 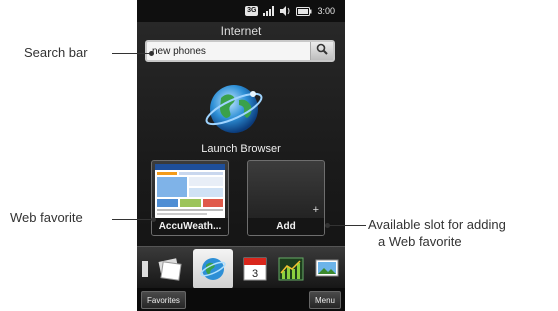 What do you see at coordinates (163, 300) in the screenshot?
I see `favorites-softkey: Favorites` at bounding box center [163, 300].